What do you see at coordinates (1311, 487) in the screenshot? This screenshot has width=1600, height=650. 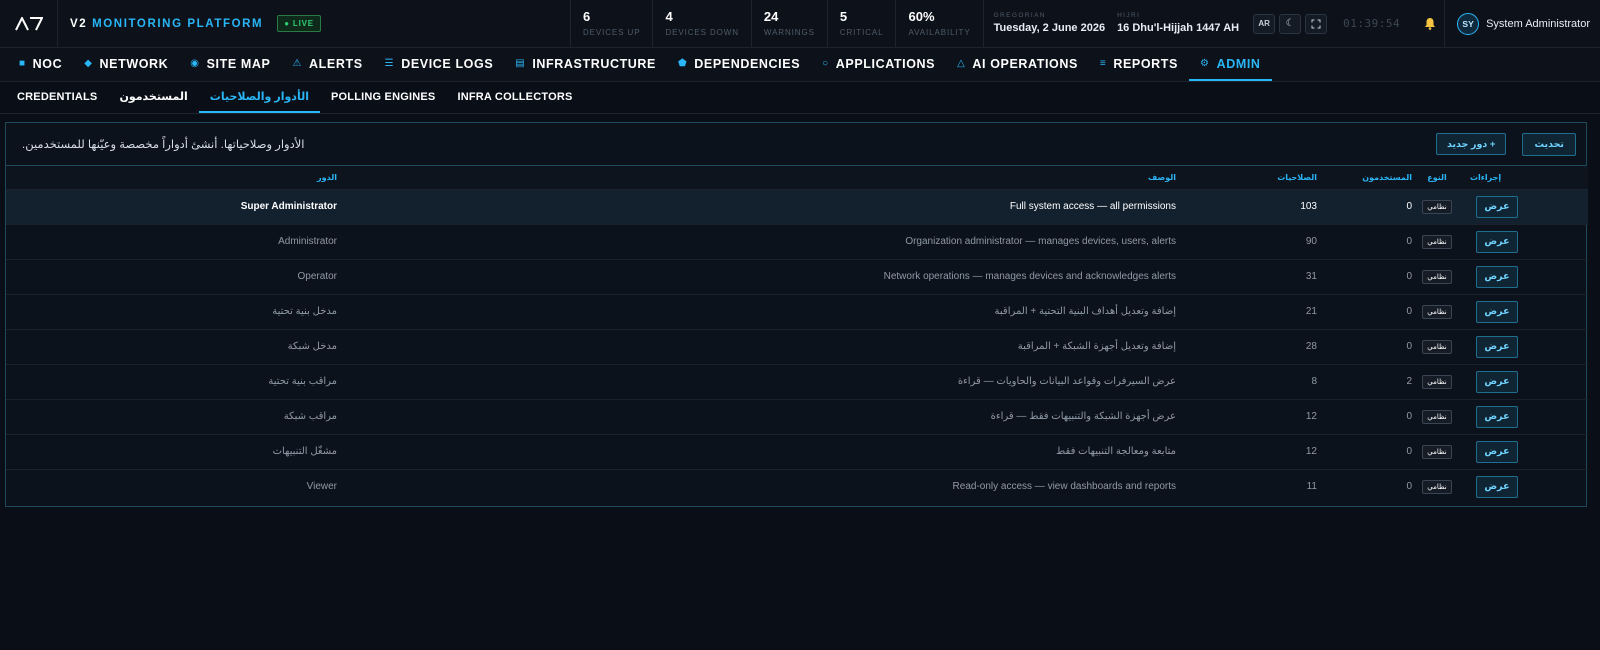 I see `role-permissions-count: 11` at bounding box center [1311, 487].